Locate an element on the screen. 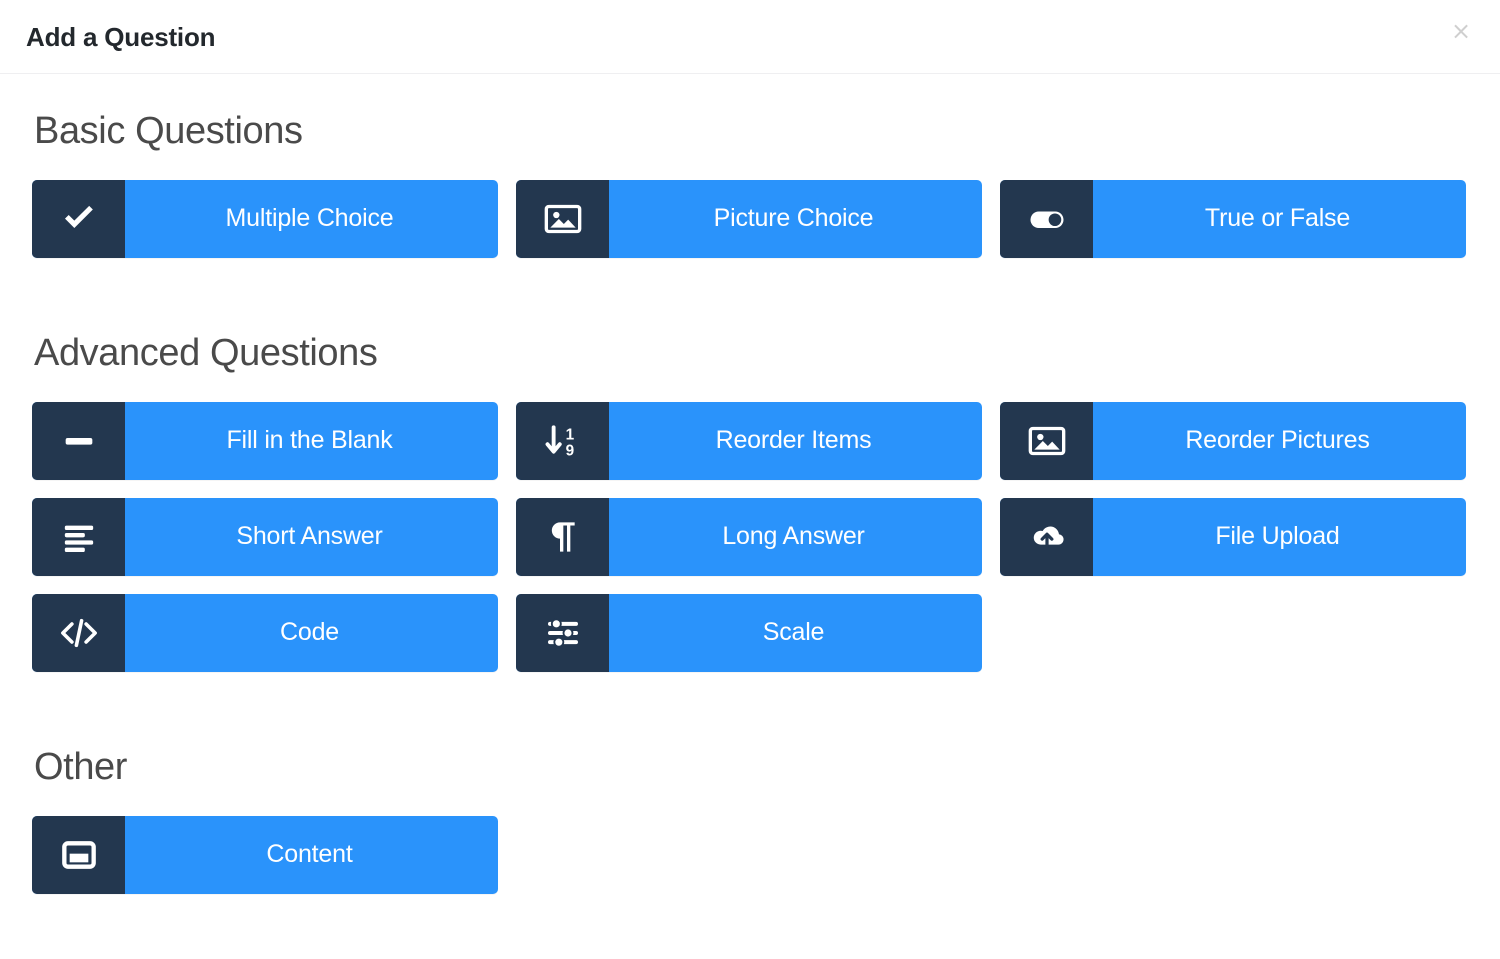 The height and width of the screenshot is (959, 1500). question-type-label: True or False is located at coordinates (1277, 218).